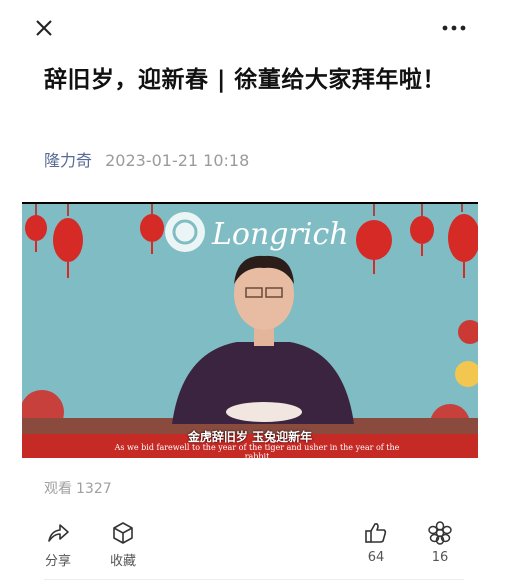 This screenshot has height=582, width=510. What do you see at coordinates (57, 561) in the screenshot?
I see `share-label: 分享` at bounding box center [57, 561].